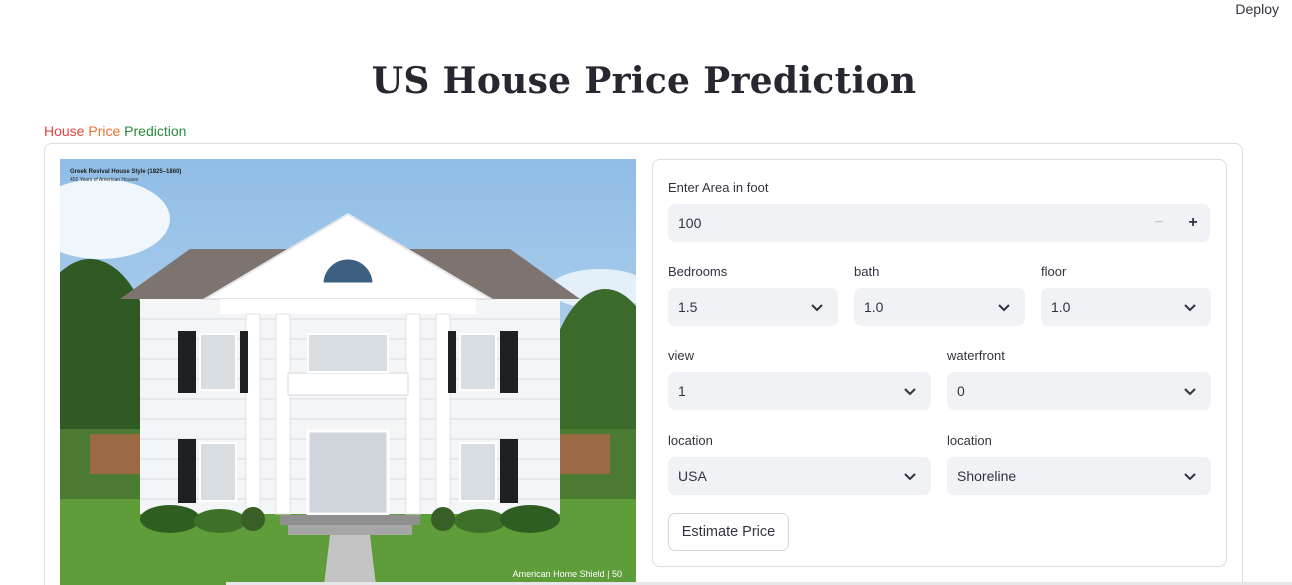 Image resolution: width=1292 pixels, height=585 pixels. I want to click on area-value: 100, so click(910, 223).